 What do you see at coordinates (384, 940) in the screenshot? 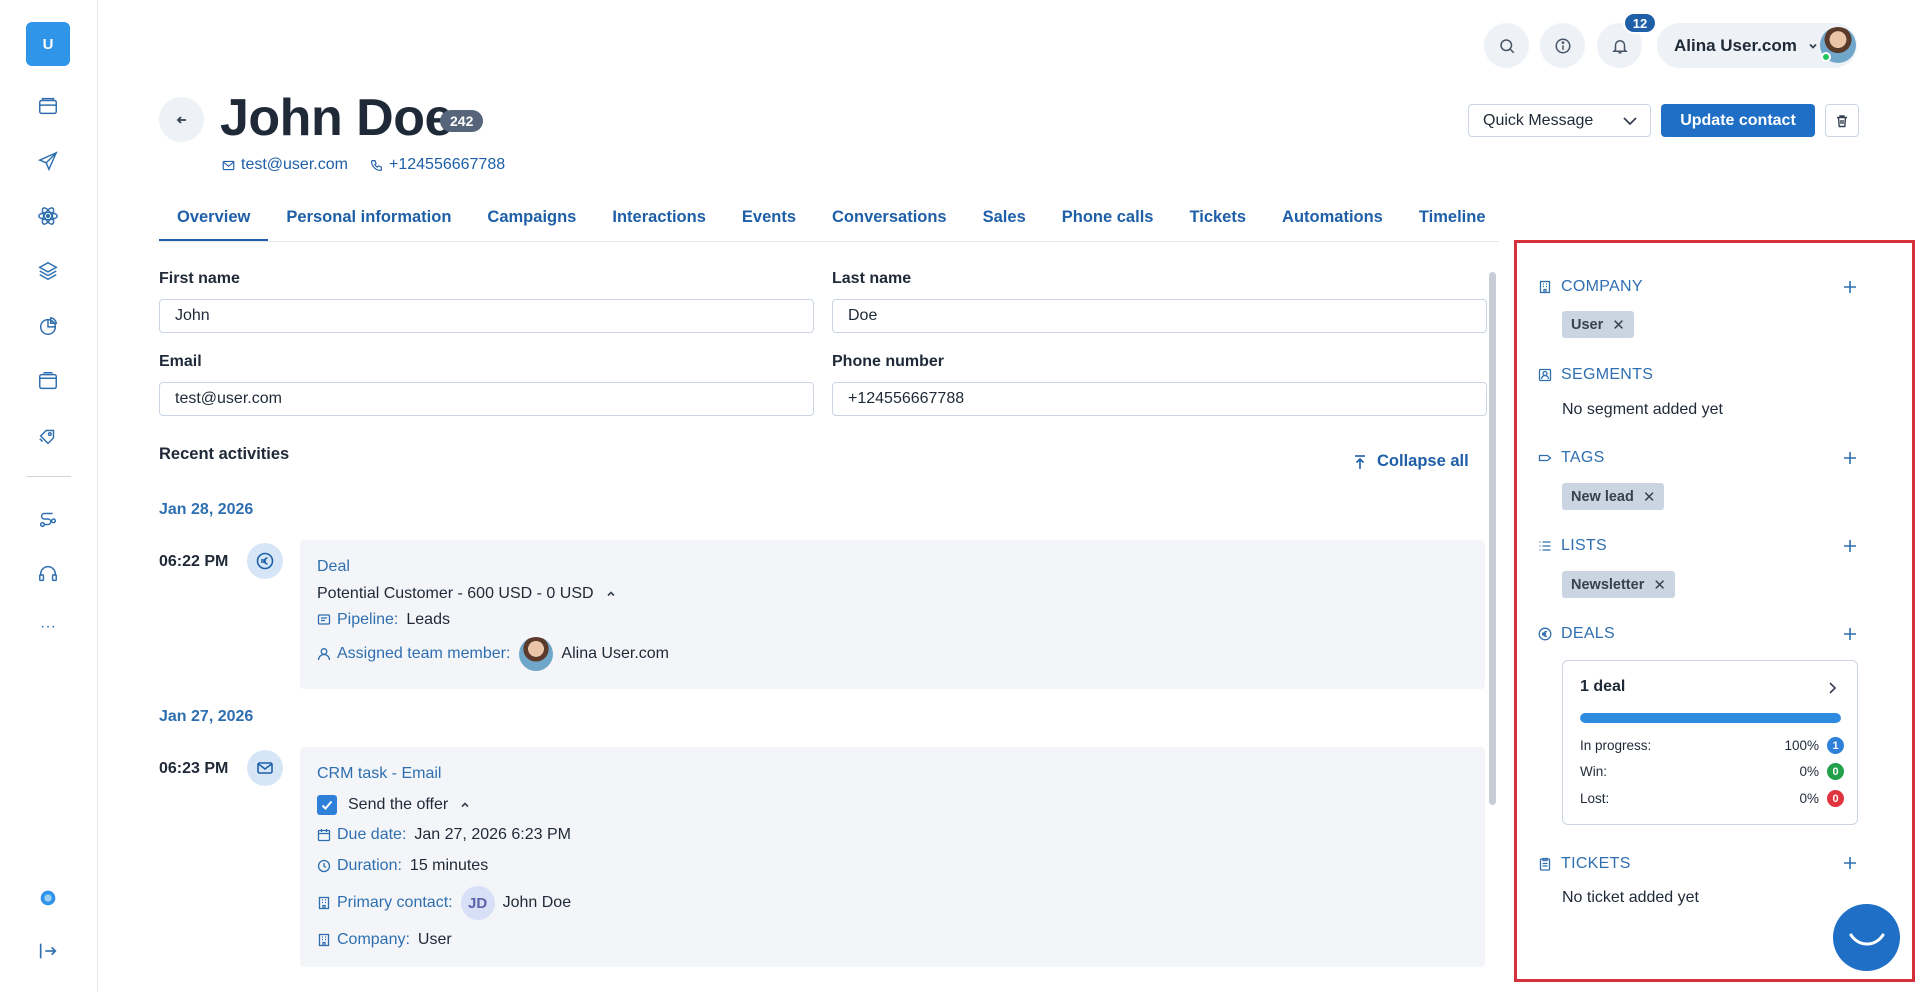
I see `task-company: Company: User` at bounding box center [384, 940].